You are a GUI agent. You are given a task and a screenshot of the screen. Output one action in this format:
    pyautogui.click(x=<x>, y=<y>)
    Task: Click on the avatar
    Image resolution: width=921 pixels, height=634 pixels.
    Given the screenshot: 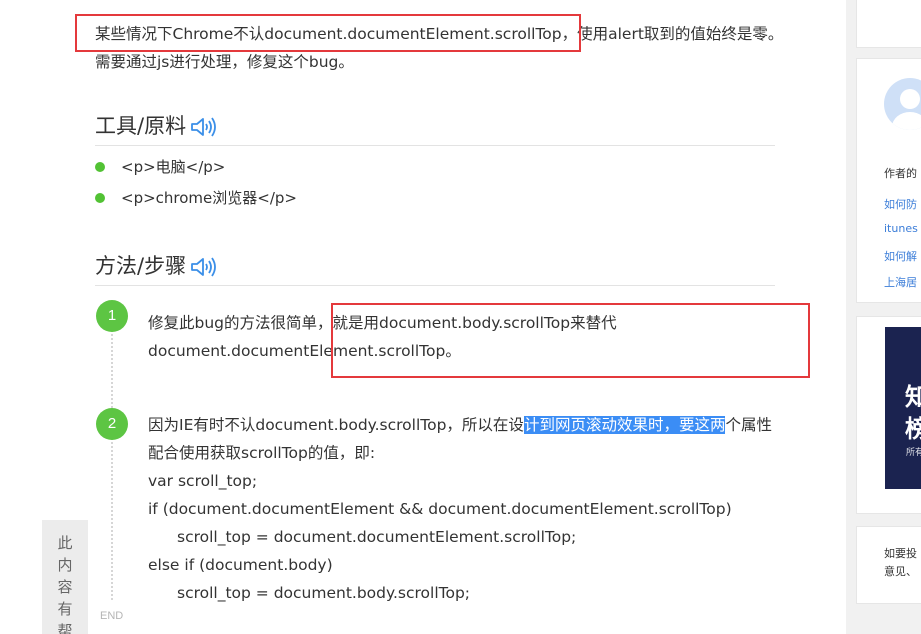 What is the action you would take?
    pyautogui.click(x=902, y=104)
    